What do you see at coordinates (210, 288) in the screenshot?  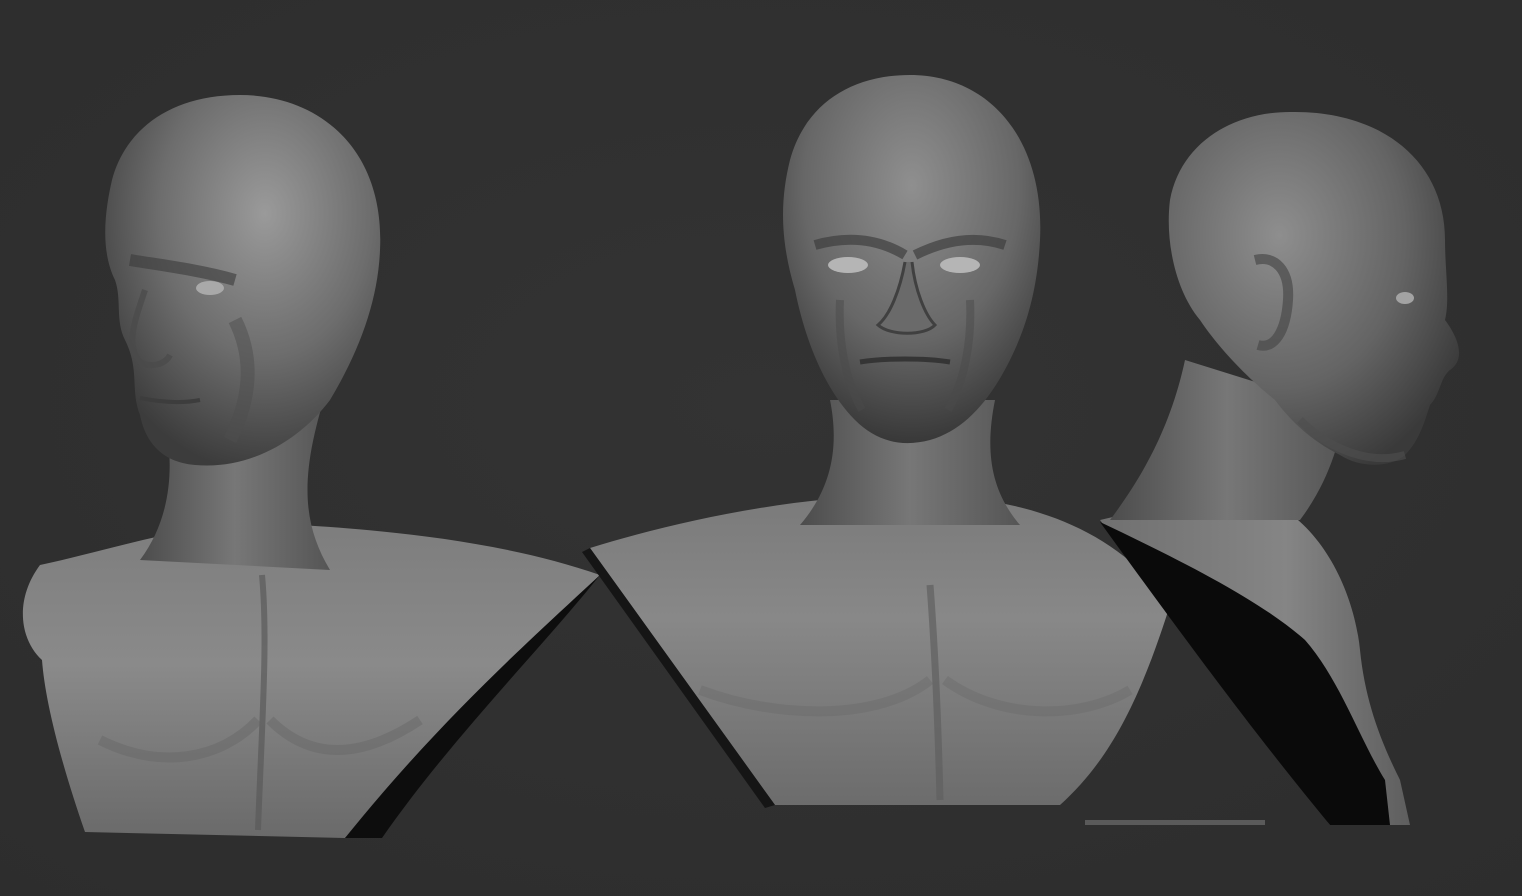 I see `eye-left-bust` at bounding box center [210, 288].